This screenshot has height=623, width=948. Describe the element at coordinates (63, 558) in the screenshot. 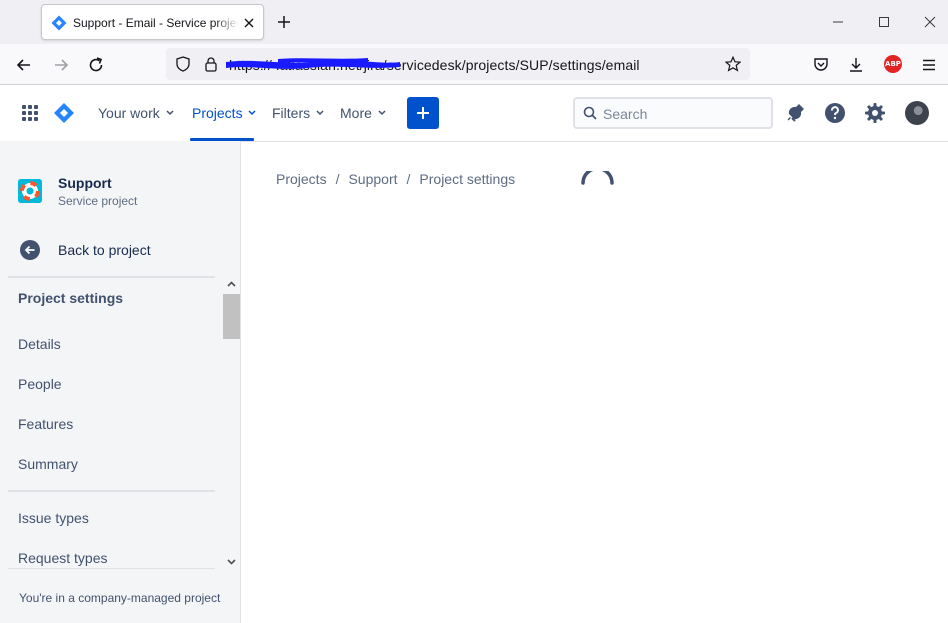

I see `sidebar-item-request-types: Request types` at that location.